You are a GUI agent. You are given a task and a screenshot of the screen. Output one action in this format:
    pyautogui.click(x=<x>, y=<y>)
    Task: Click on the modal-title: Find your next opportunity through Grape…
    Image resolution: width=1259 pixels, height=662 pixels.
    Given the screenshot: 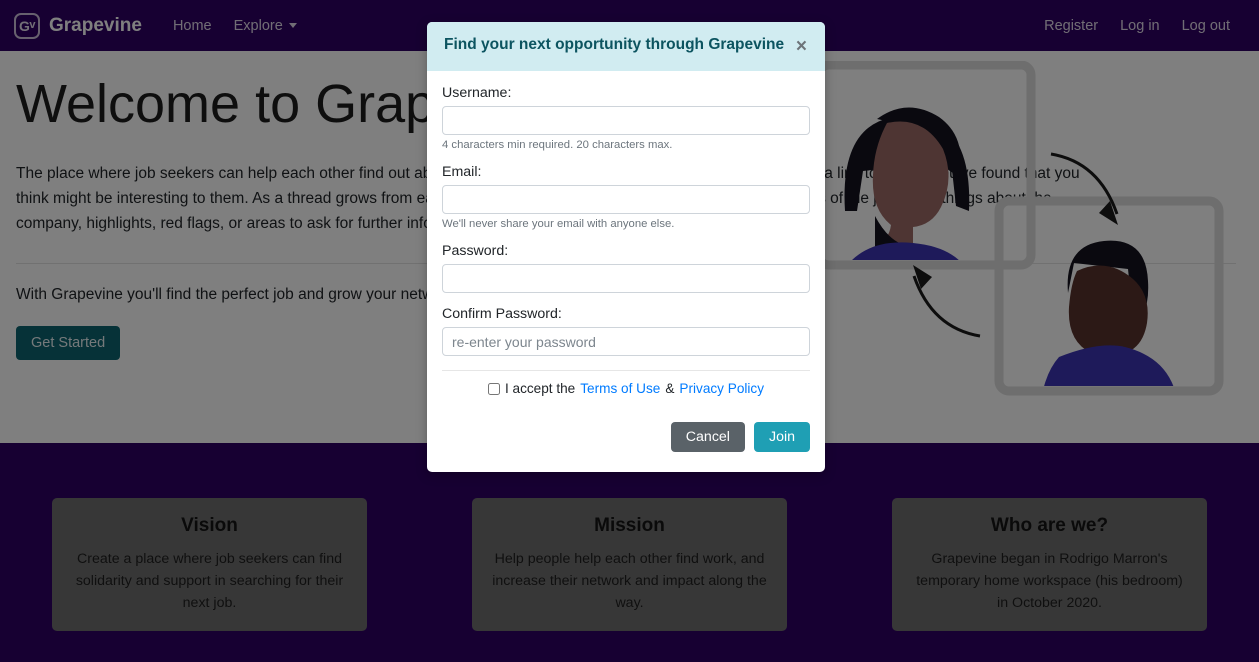 What is the action you would take?
    pyautogui.click(x=614, y=44)
    